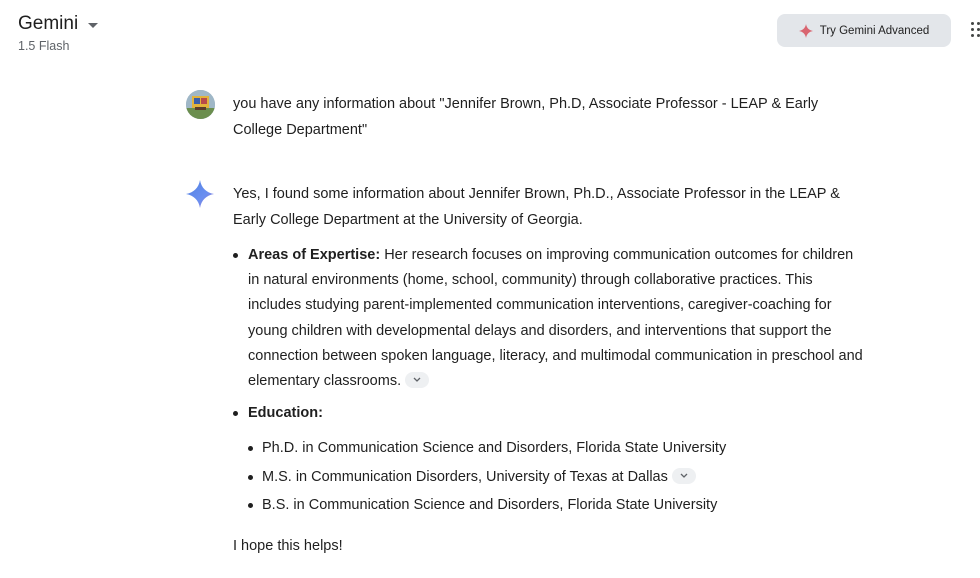 The image size is (980, 578). I want to click on apps-grid-icon, so click(975, 31).